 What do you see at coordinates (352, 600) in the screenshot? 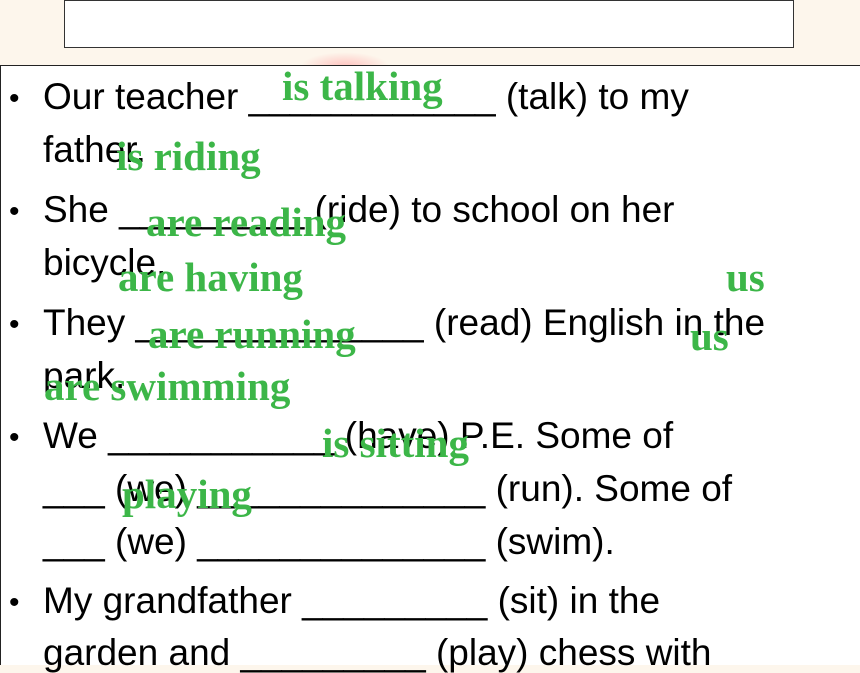
I see `exercise-5-line-1: My grandfather _________ (sit) in the` at bounding box center [352, 600].